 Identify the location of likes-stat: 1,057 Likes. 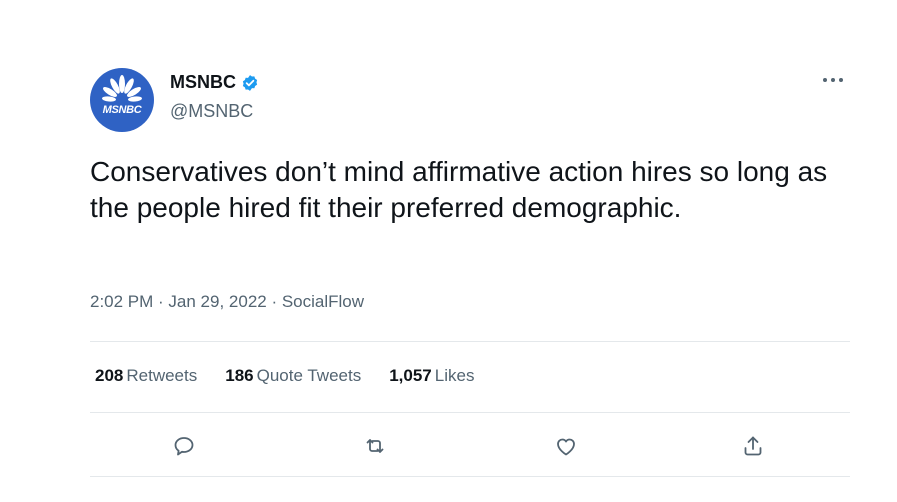
(431, 376).